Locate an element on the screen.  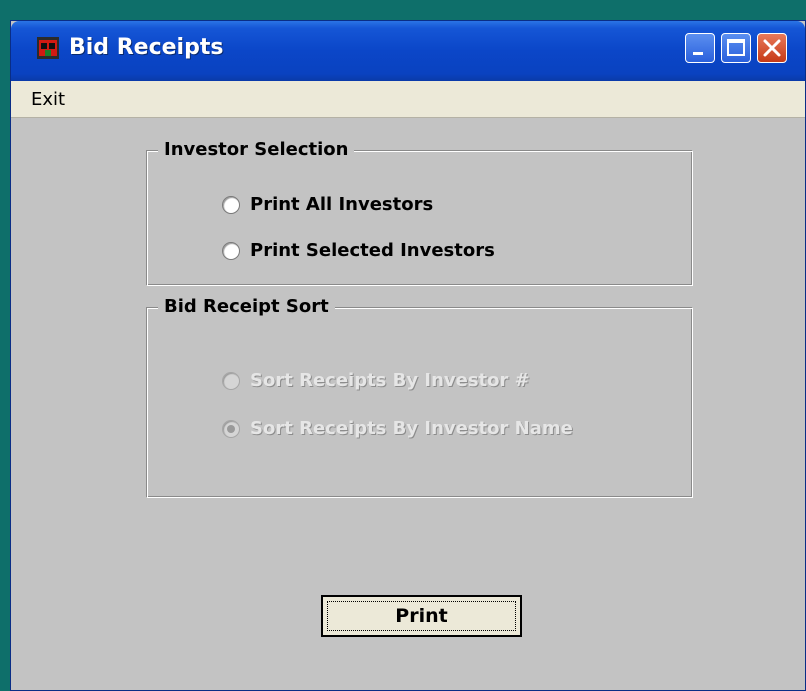
app-icon is located at coordinates (48, 48).